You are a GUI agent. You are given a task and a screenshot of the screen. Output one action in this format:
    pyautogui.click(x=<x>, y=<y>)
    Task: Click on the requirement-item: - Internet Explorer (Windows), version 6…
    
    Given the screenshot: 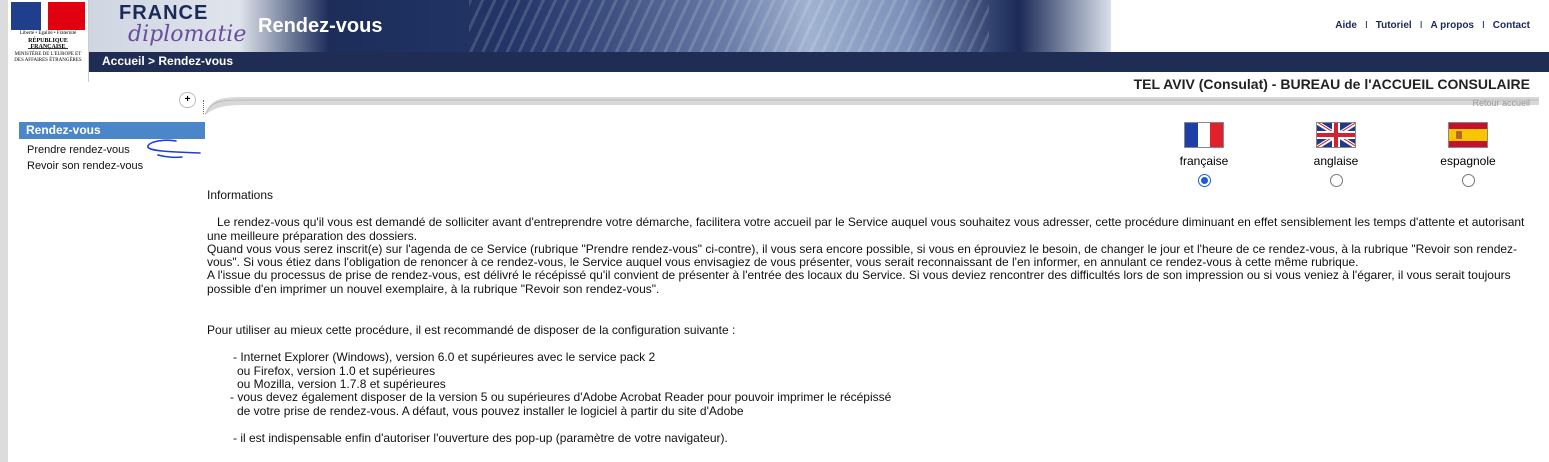 What is the action you would take?
    pyautogui.click(x=444, y=357)
    